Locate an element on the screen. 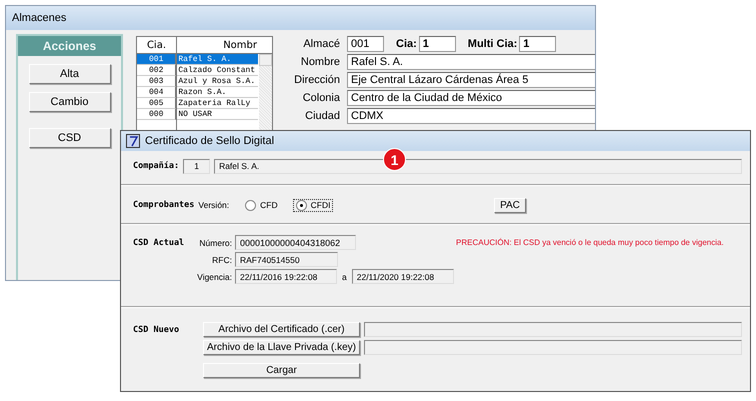 The width and height of the screenshot is (756, 401). radio-button: CFD is located at coordinates (261, 205).